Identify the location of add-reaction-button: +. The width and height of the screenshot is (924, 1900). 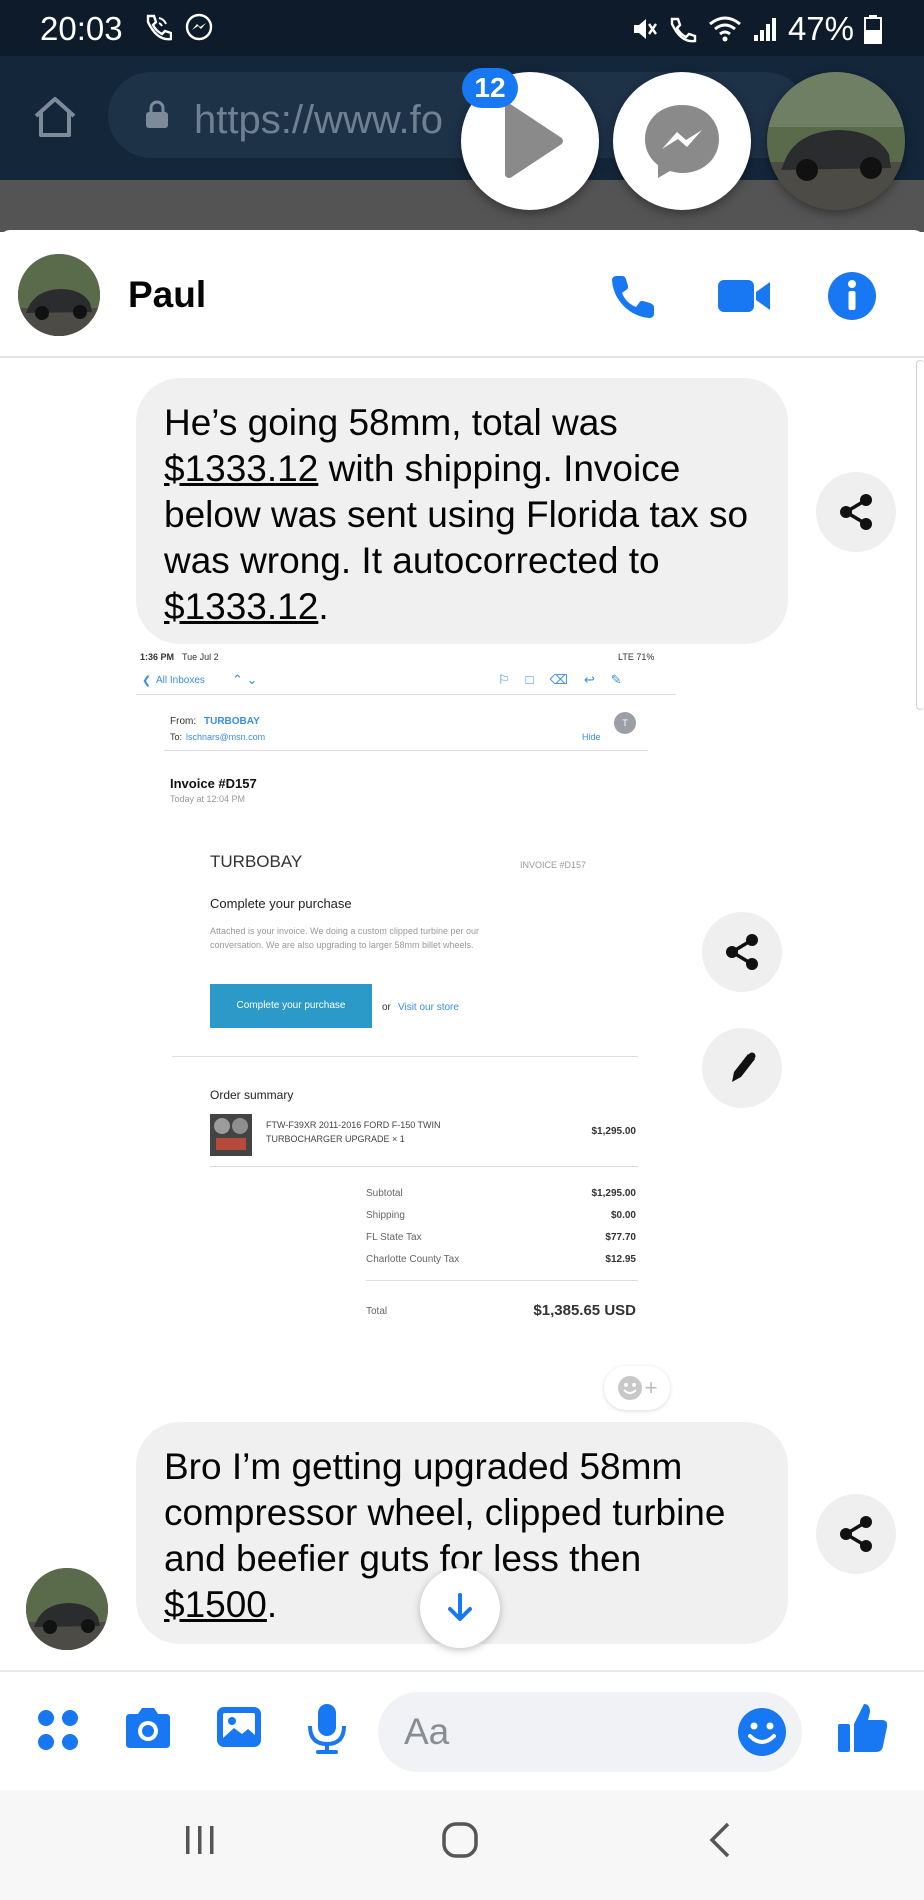
(637, 1388).